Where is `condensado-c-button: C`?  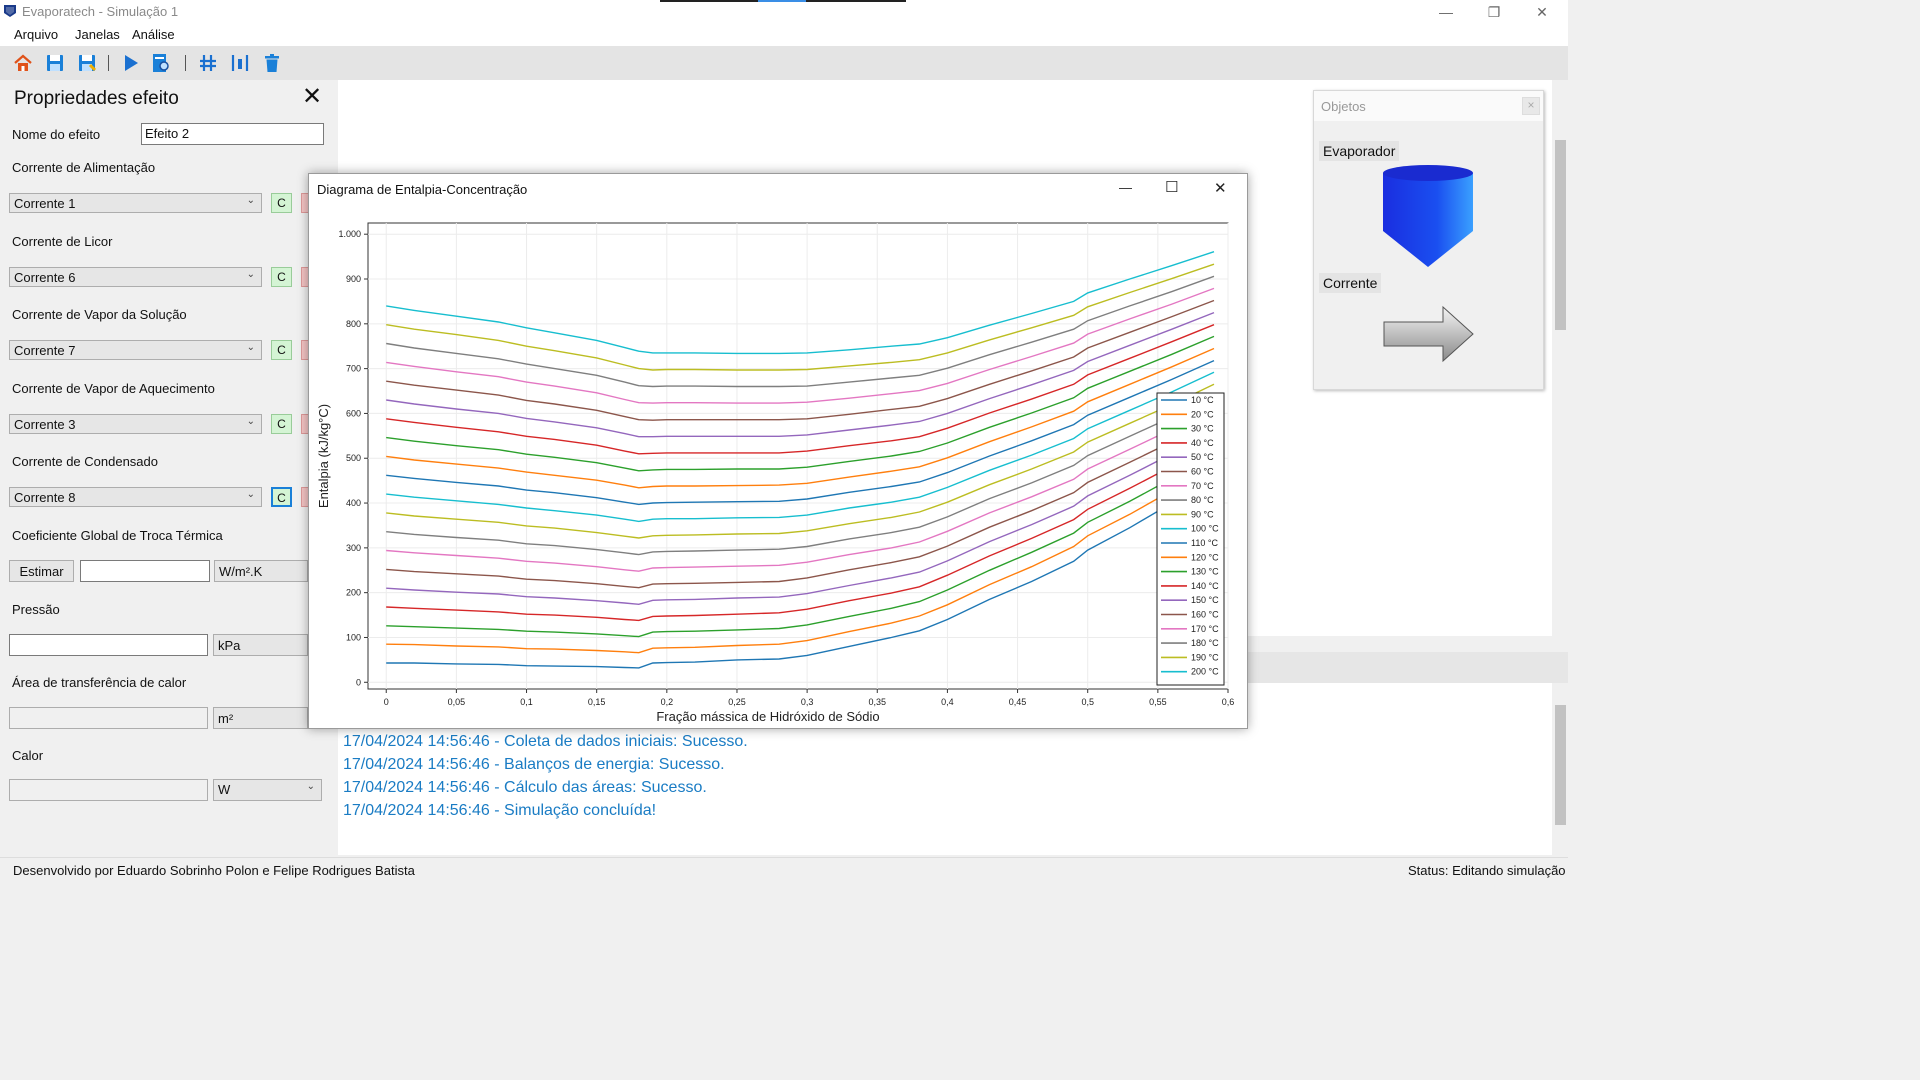 condensado-c-button: C is located at coordinates (281, 497).